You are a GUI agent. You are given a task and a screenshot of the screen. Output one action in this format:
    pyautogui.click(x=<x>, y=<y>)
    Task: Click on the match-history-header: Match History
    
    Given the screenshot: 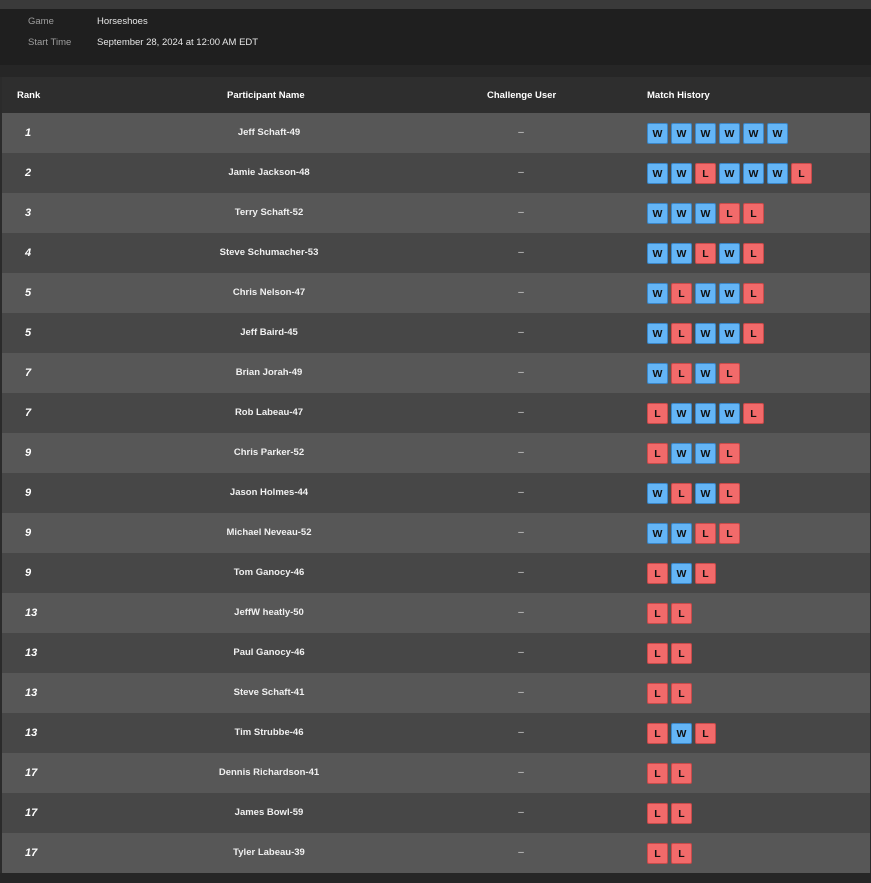 What is the action you would take?
    pyautogui.click(x=678, y=96)
    